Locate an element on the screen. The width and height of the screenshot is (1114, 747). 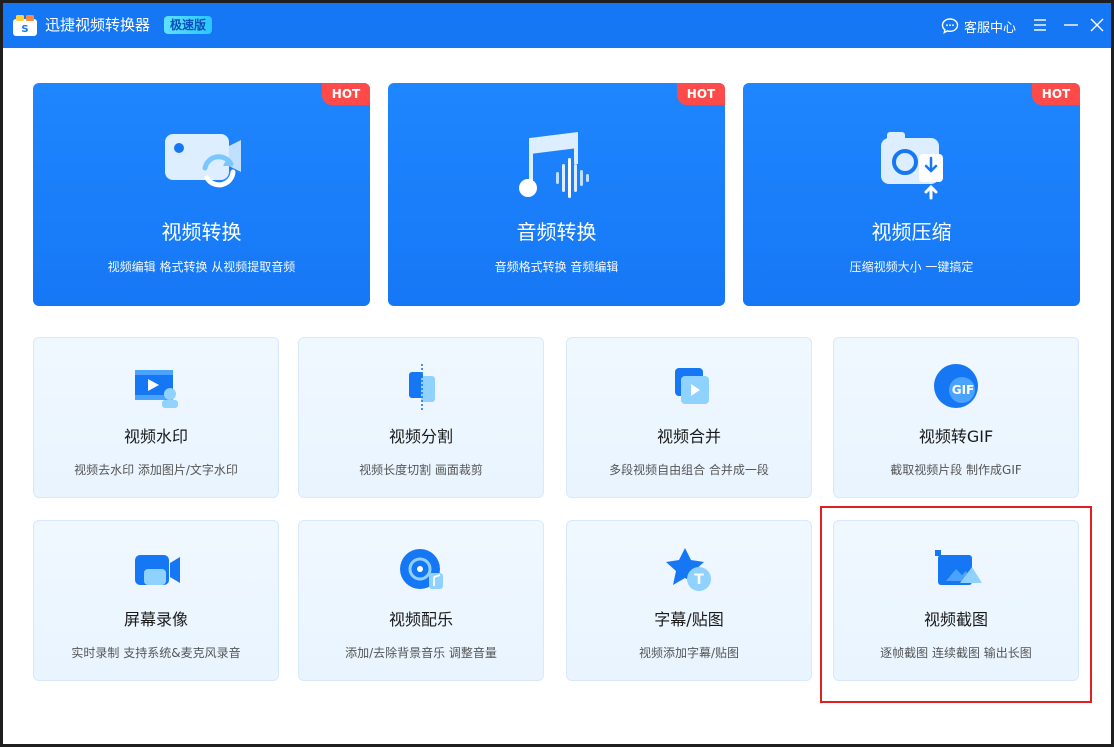
card-desc: 多段视频自由组合 合并成一段 is located at coordinates (689, 470).